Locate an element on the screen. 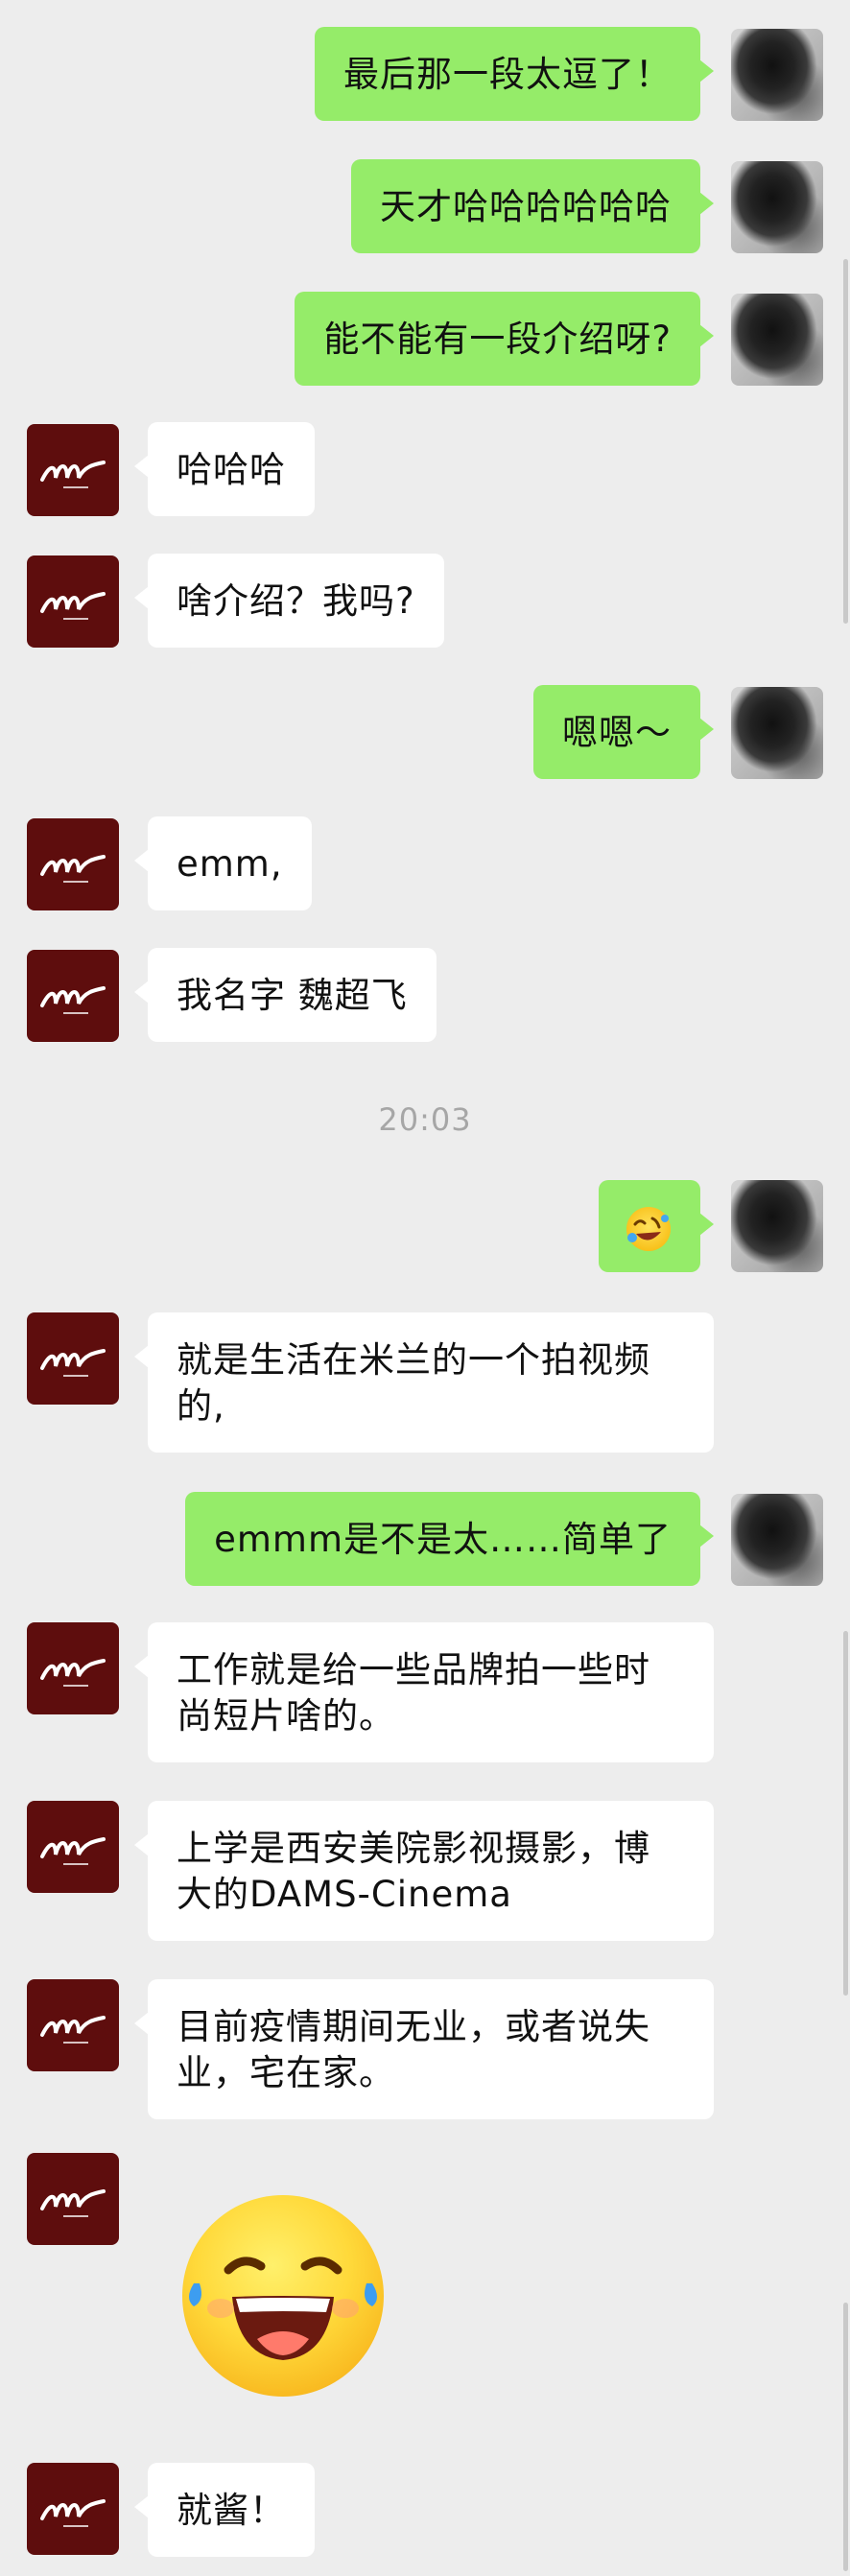 The image size is (850, 2576). message-bubble-me is located at coordinates (656, 1226).